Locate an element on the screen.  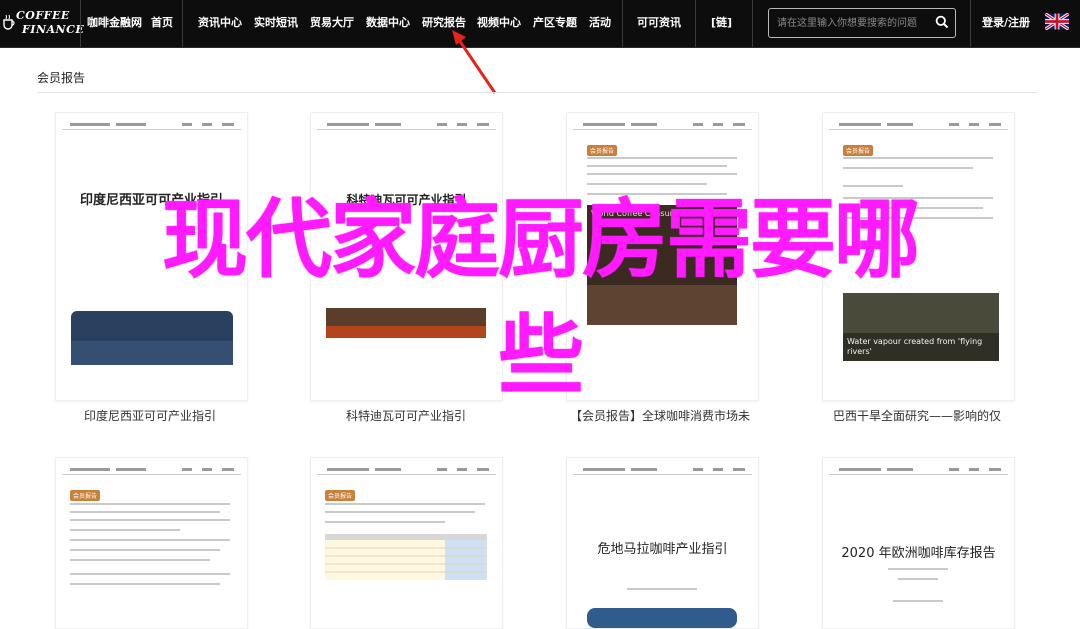
nav-item-data-center: 数据中心 is located at coordinates (388, 23).